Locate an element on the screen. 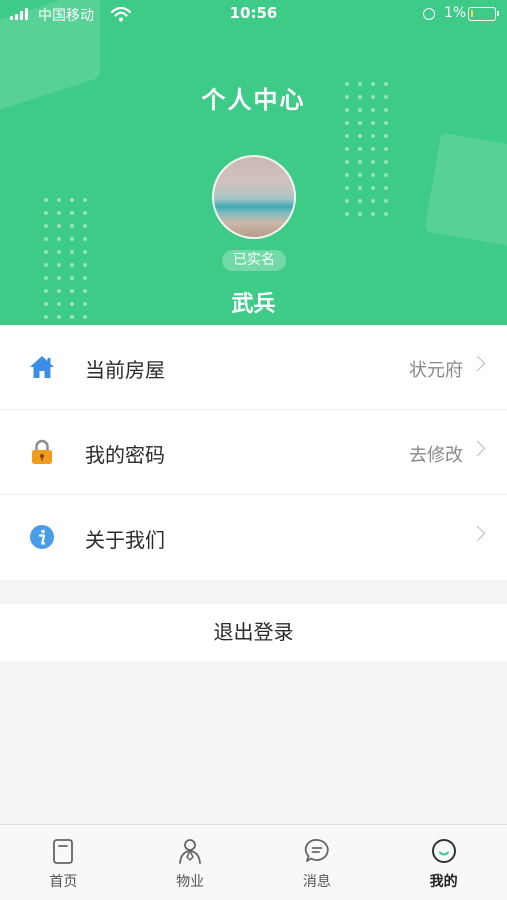 The height and width of the screenshot is (900, 507). tab-property: 物业 is located at coordinates (190, 862).